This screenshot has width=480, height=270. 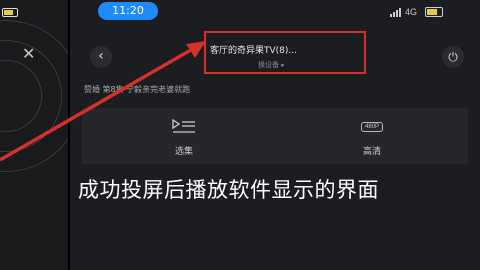 I want to click on back-button: ‹, so click(x=101, y=57).